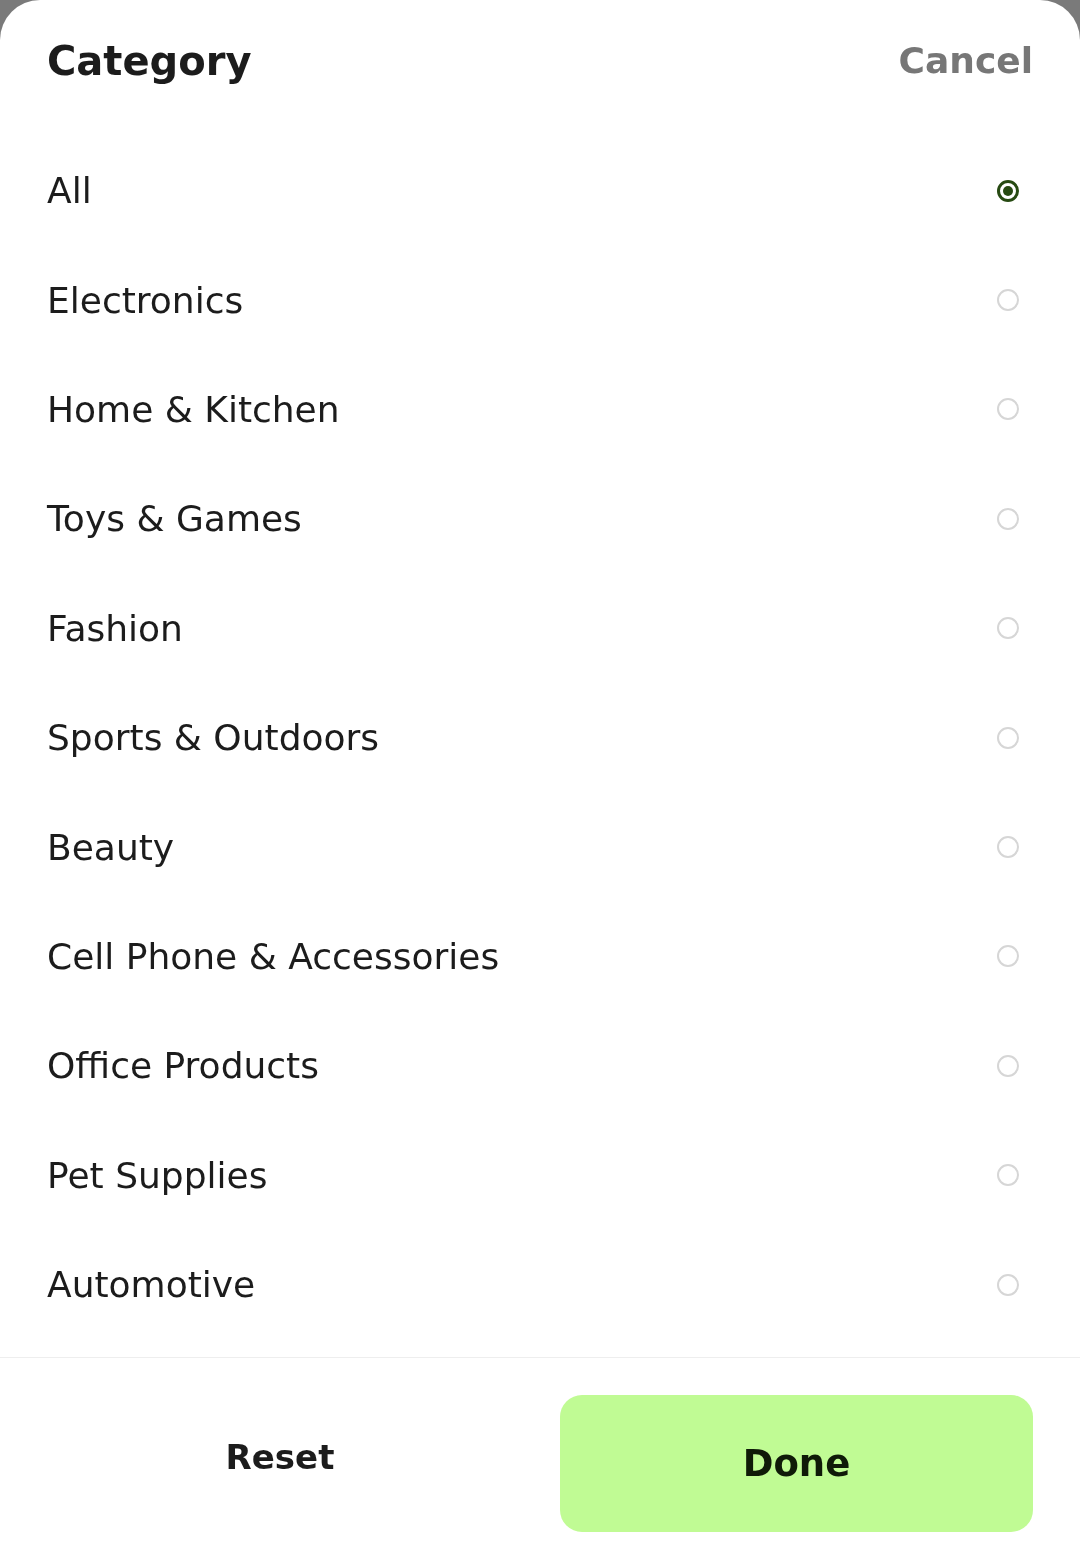 The image size is (1080, 1556). What do you see at coordinates (213, 738) in the screenshot?
I see `category-option: Sports & Outdoors` at bounding box center [213, 738].